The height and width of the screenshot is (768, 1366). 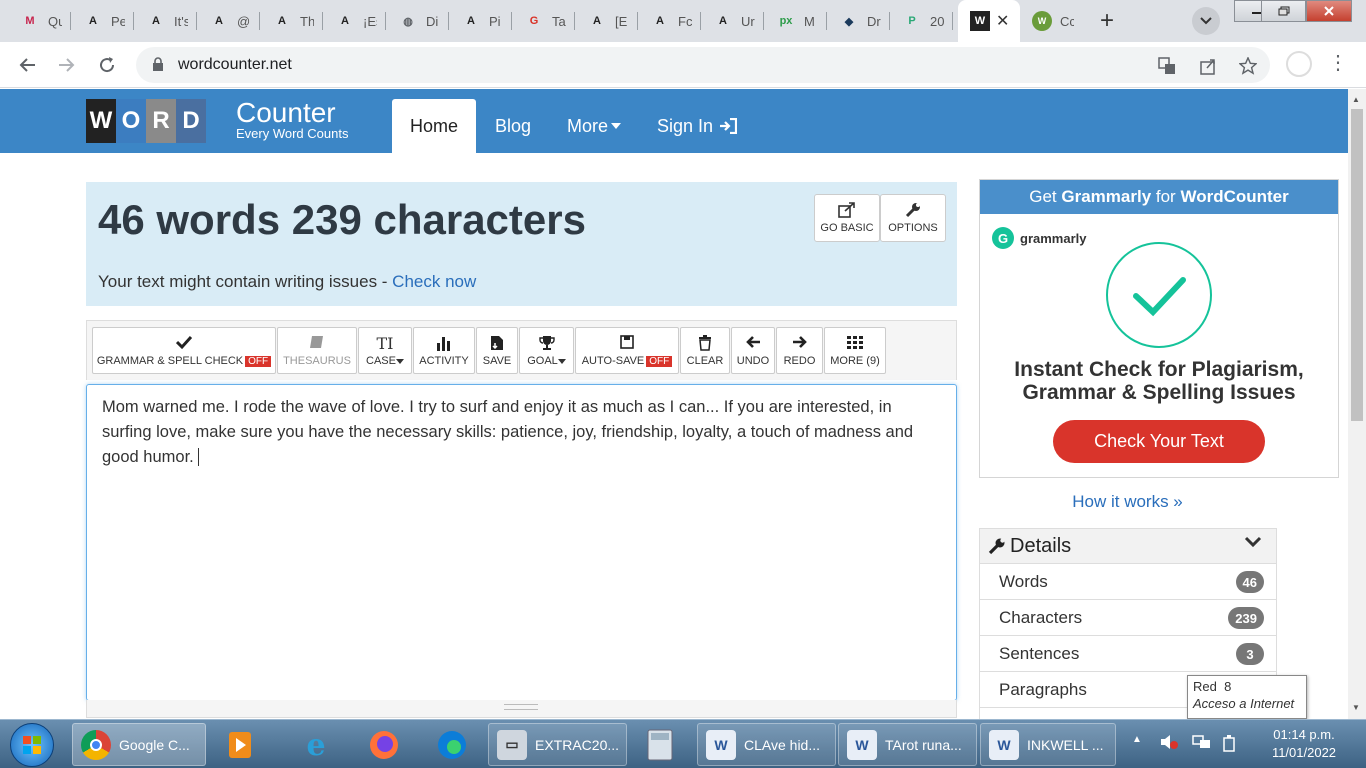 I want to click on scroll-down-icon: ▼, so click(x=1356, y=707).